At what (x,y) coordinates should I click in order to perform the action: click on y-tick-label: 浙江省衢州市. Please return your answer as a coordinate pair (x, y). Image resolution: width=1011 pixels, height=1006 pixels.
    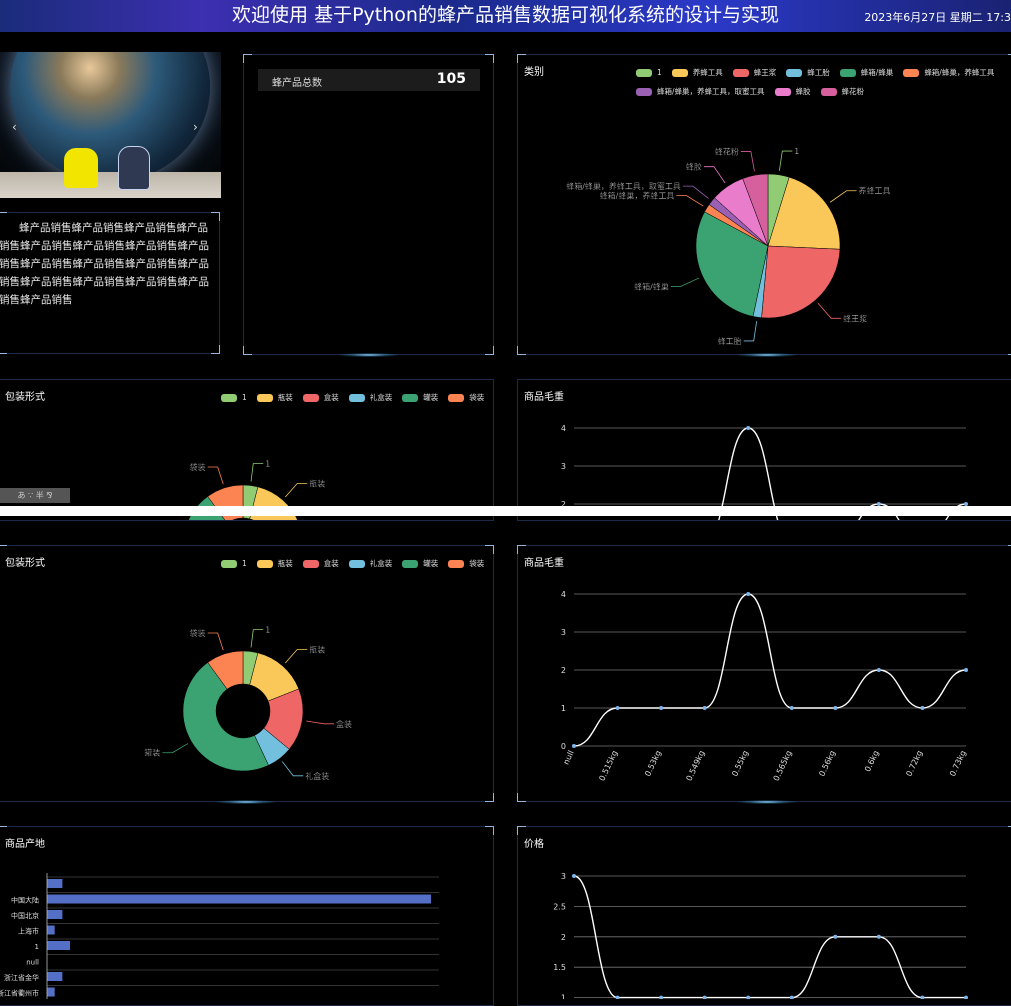
    Looking at the image, I should click on (19, 993).